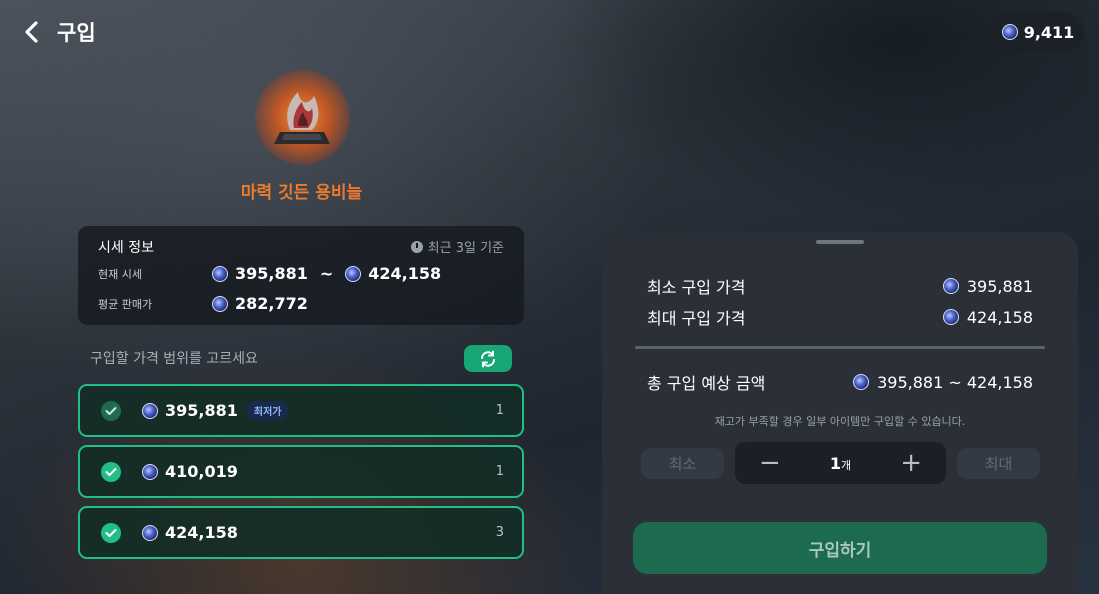 This screenshot has width=1099, height=594. I want to click on range-tilde: ~, so click(326, 273).